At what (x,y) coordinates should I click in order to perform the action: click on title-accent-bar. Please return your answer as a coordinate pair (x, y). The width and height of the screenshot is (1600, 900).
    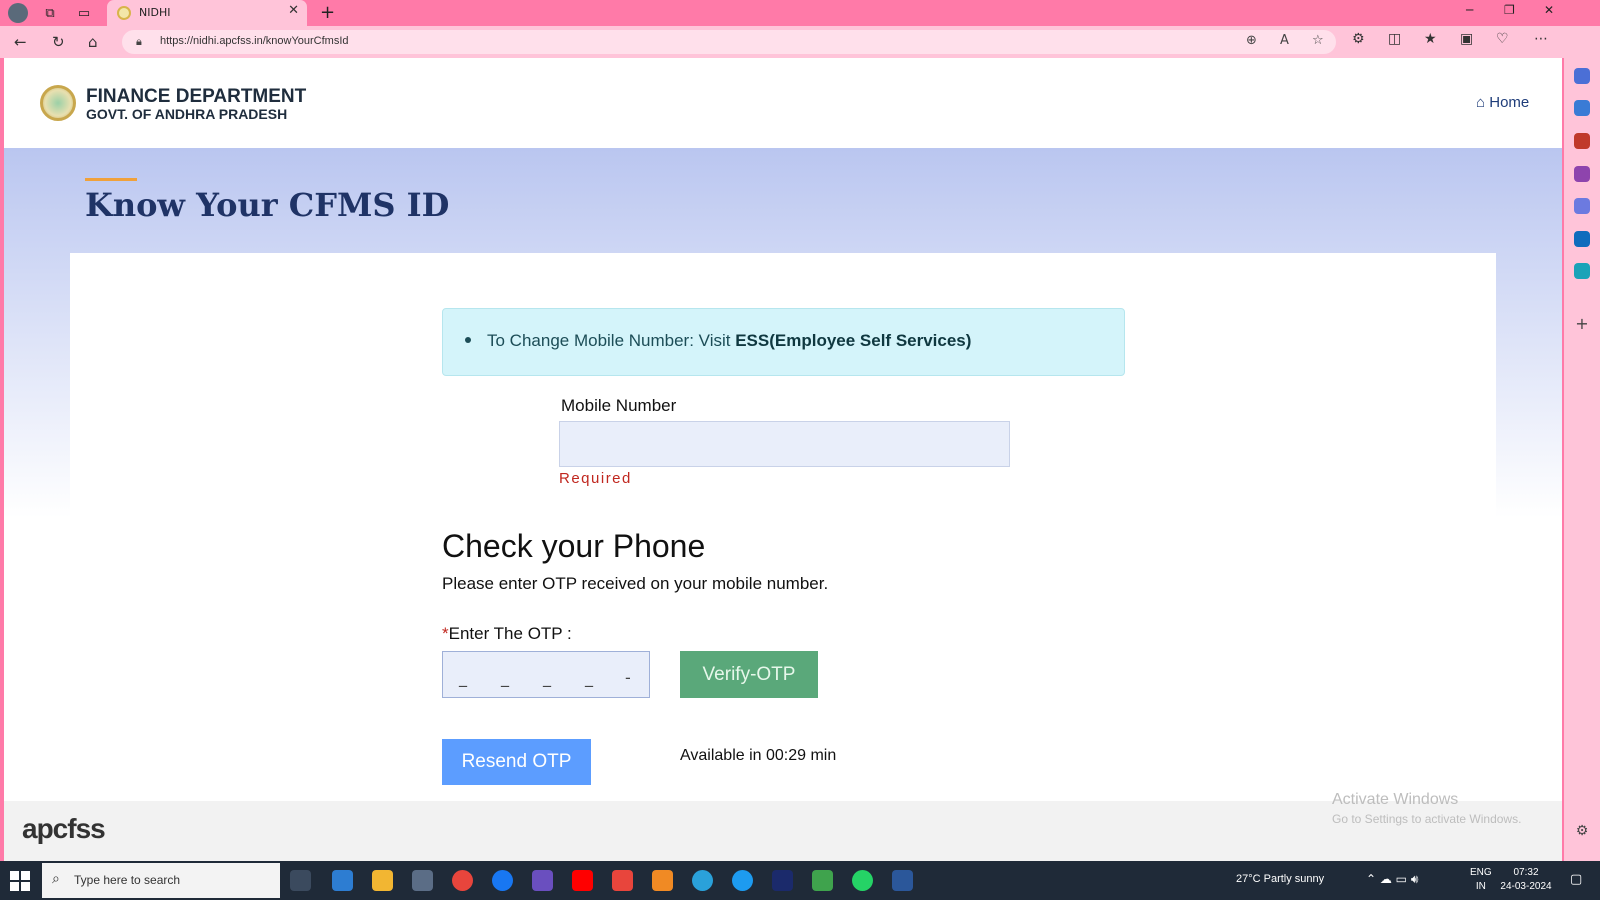
    Looking at the image, I should click on (111, 179).